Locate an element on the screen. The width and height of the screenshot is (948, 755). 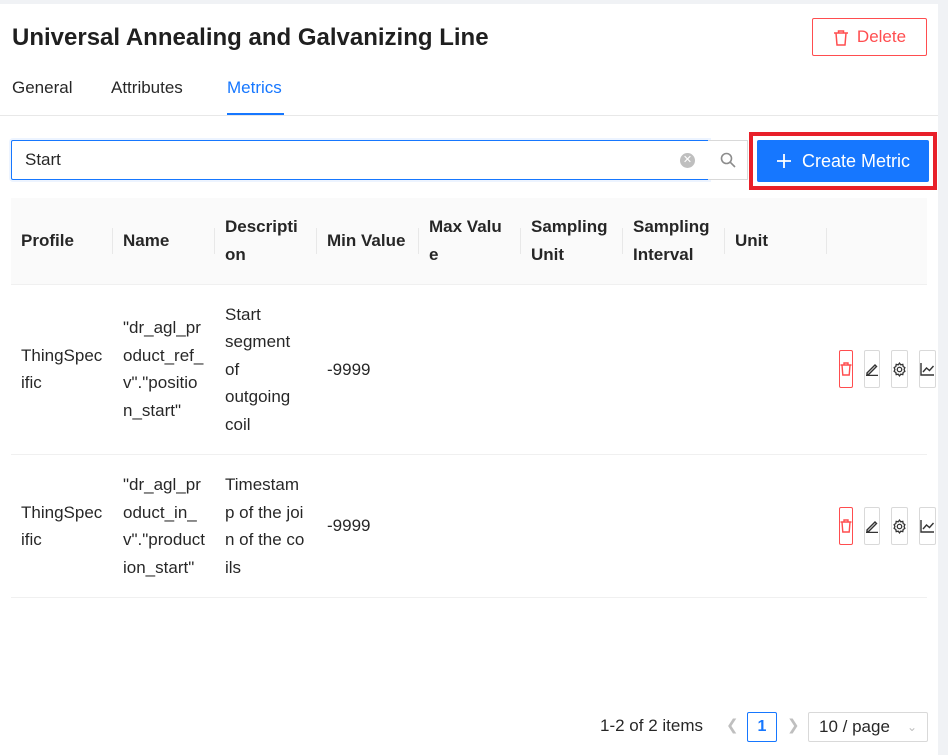
delete-button: Delete is located at coordinates (869, 37).